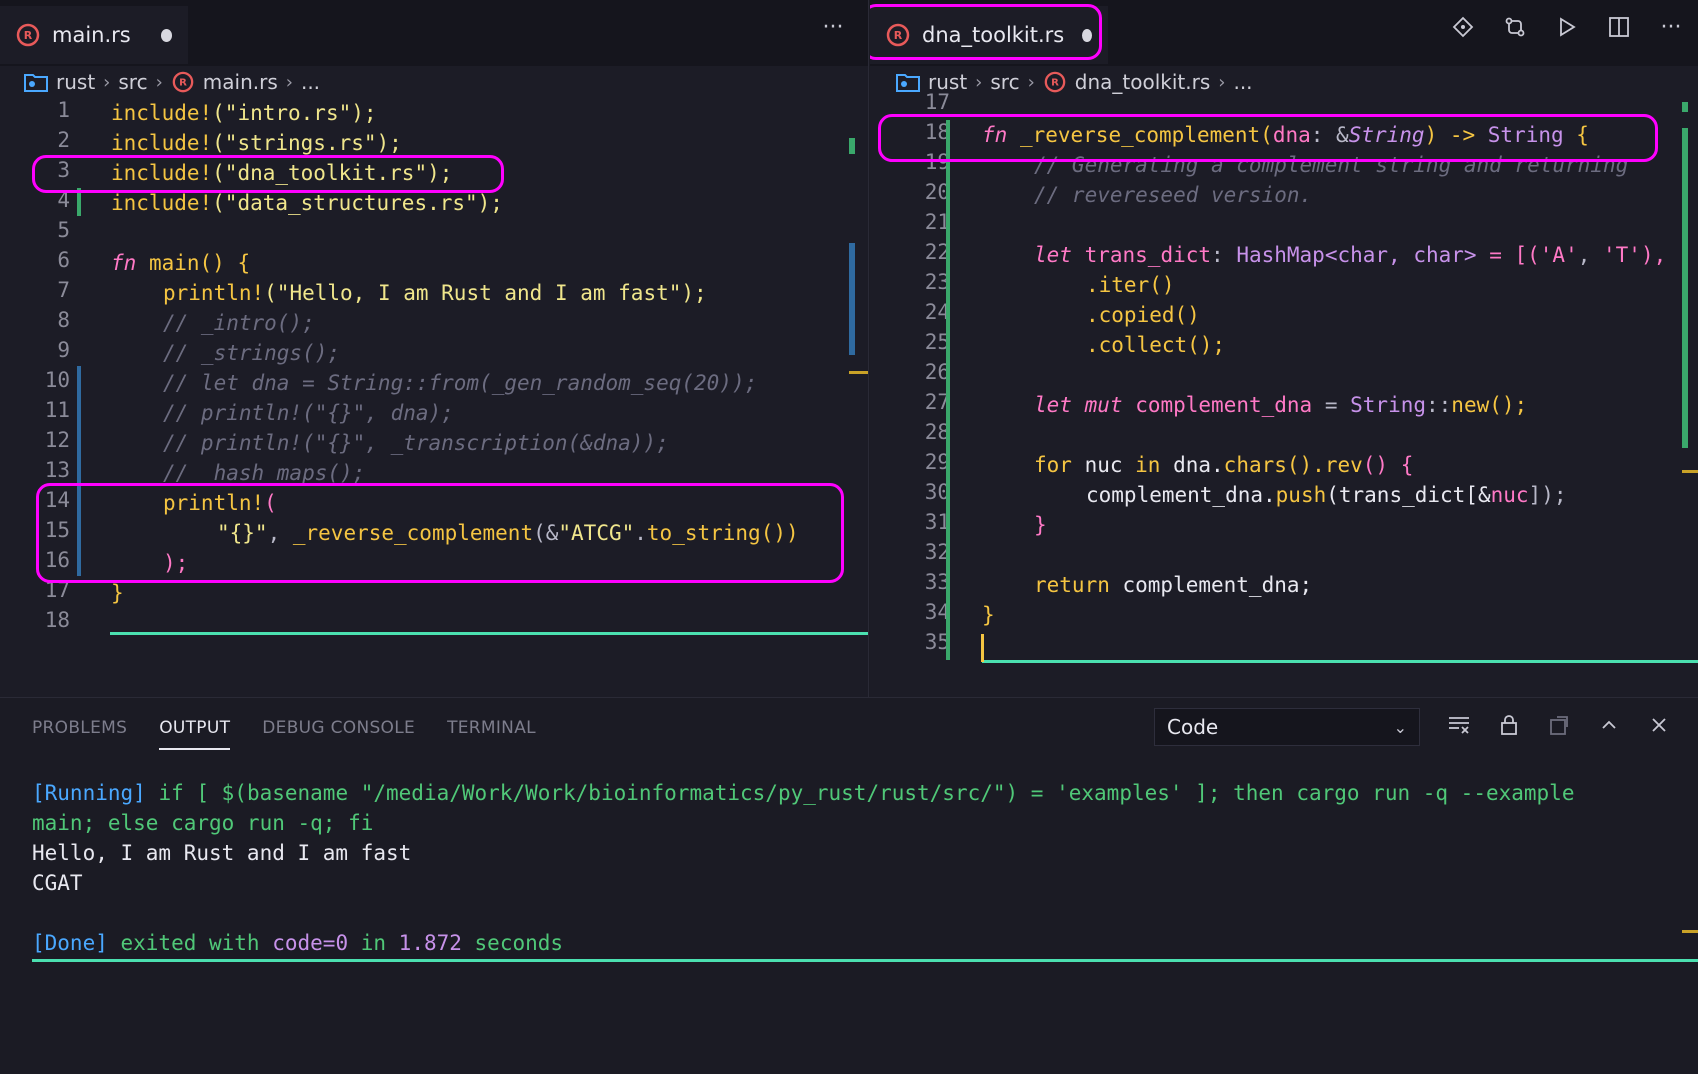 This screenshot has height=1074, width=1698. I want to click on line-number: 27, so click(915, 402).